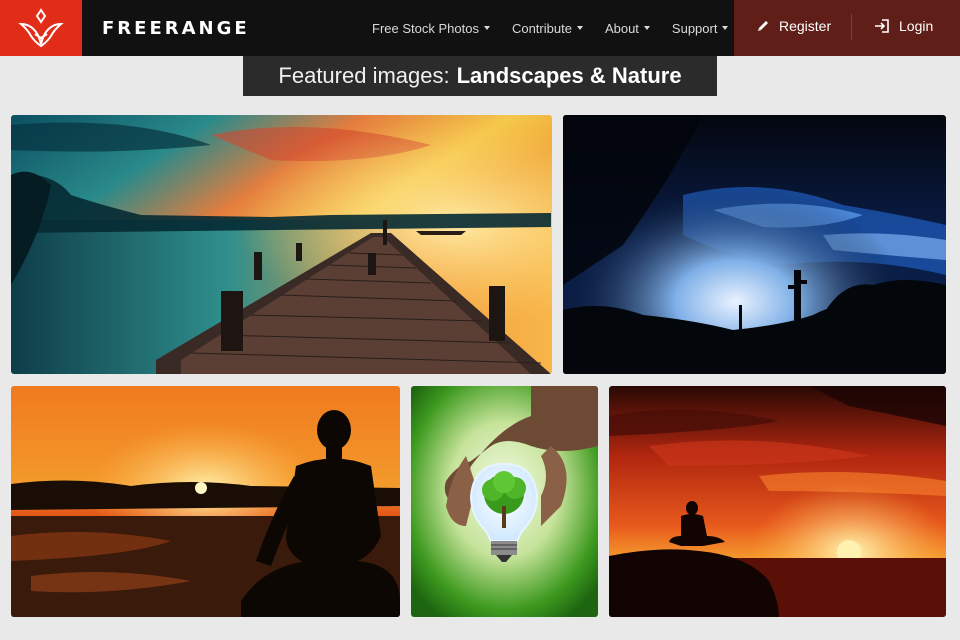 The image size is (960, 640). Describe the element at coordinates (847, 28) in the screenshot. I see `auth-panel: Register Login` at that location.